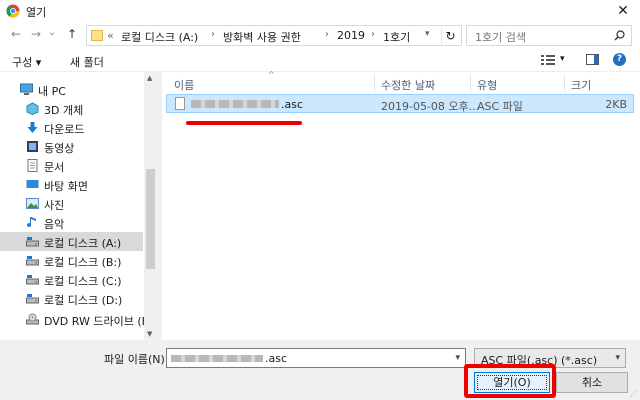  What do you see at coordinates (32, 319) in the screenshot?
I see `dvd-drive-icon` at bounding box center [32, 319].